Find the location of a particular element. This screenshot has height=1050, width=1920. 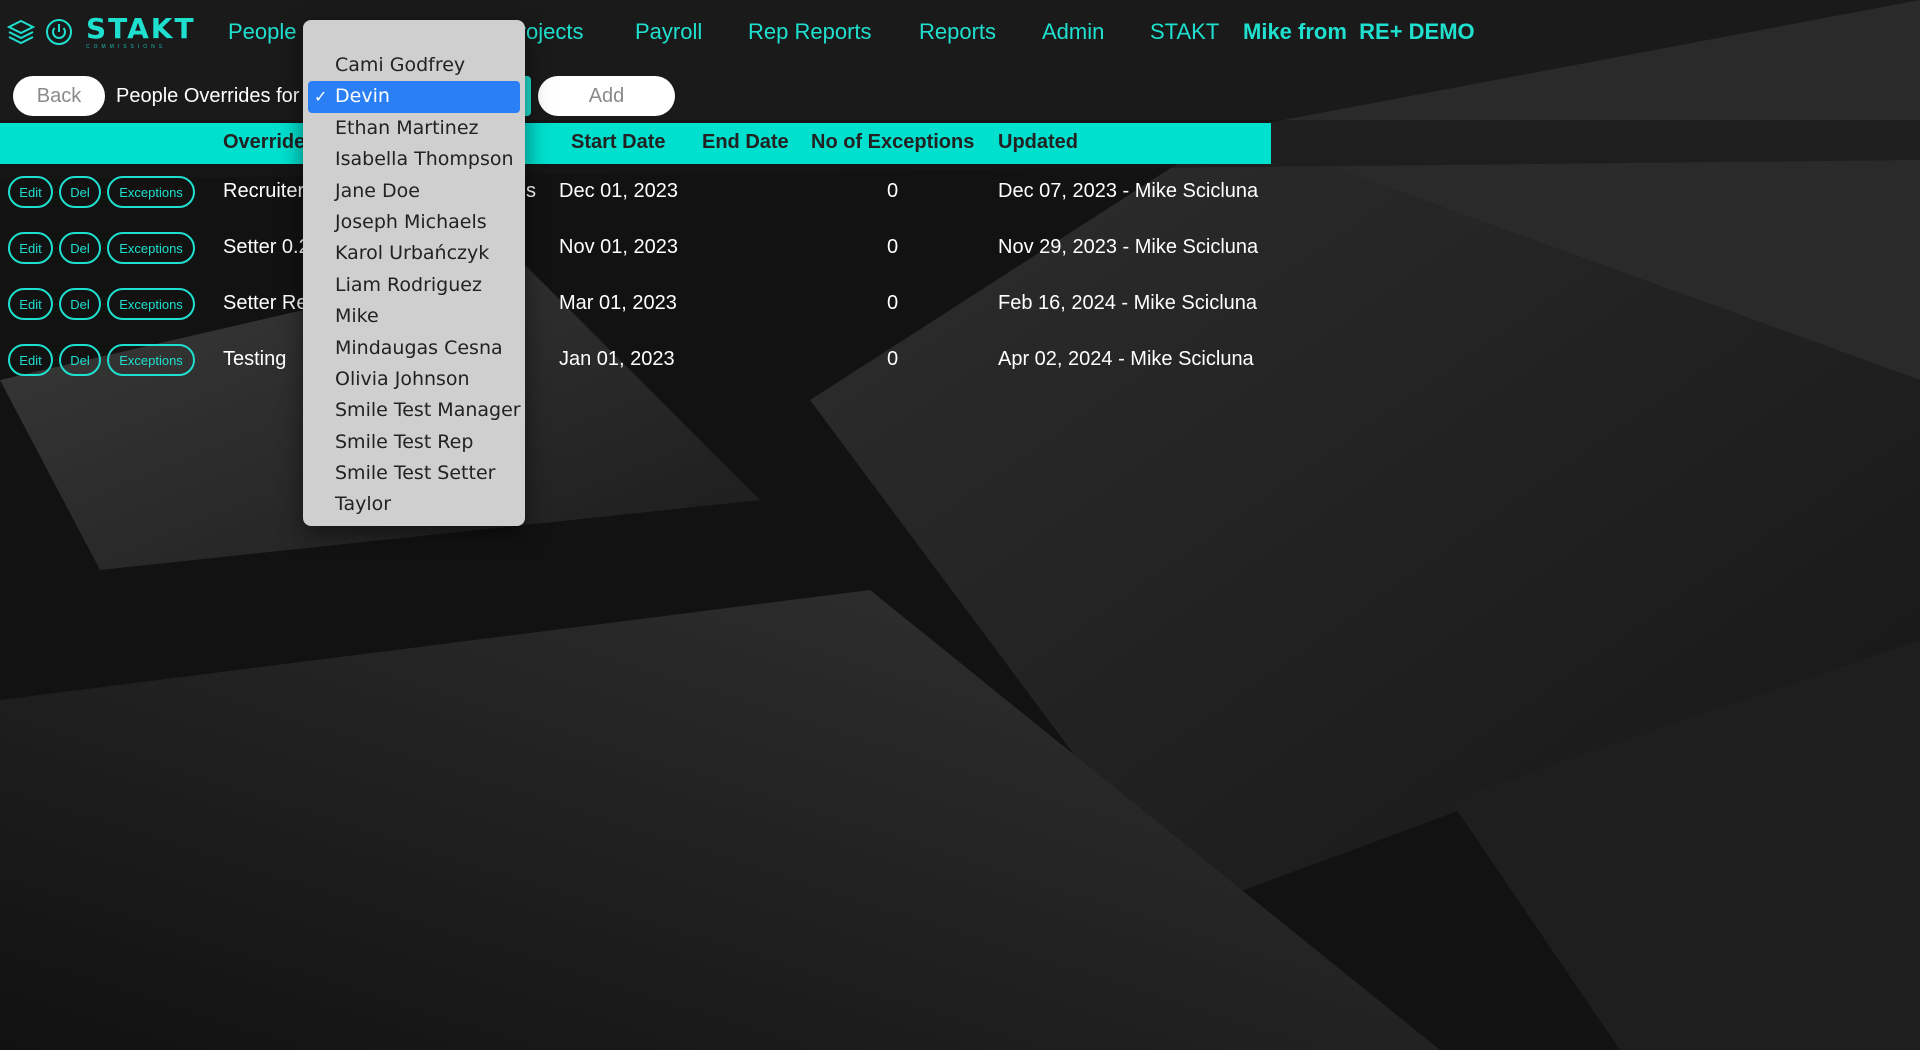

option-label: Olivia Johnson is located at coordinates (402, 378).